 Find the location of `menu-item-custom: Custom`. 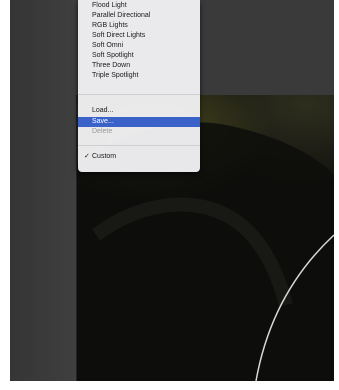

menu-item-custom: Custom is located at coordinates (104, 156).